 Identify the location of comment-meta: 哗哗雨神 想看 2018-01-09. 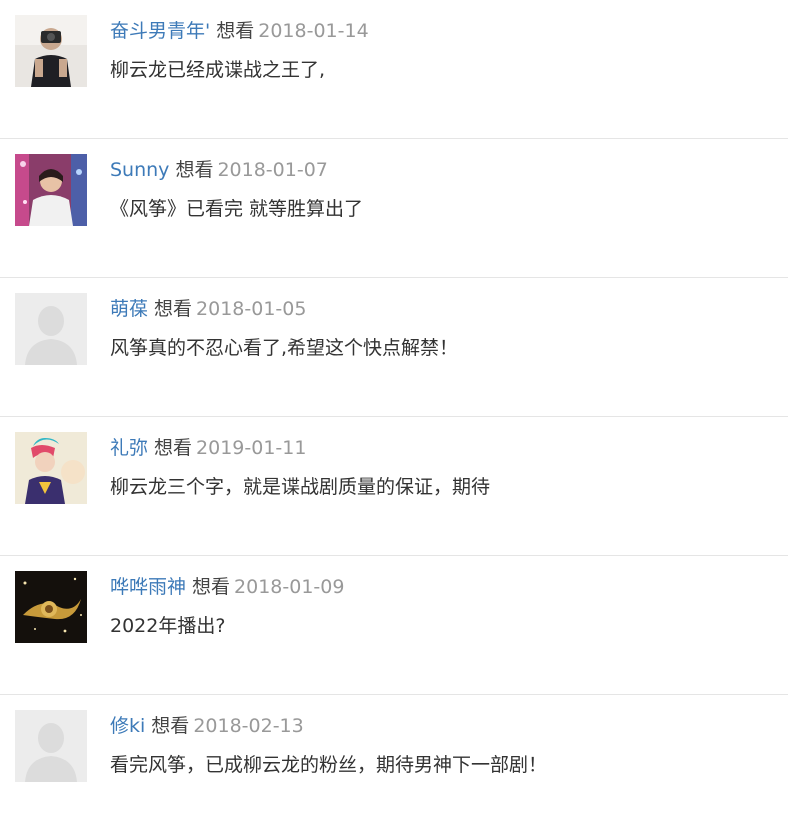
(227, 587).